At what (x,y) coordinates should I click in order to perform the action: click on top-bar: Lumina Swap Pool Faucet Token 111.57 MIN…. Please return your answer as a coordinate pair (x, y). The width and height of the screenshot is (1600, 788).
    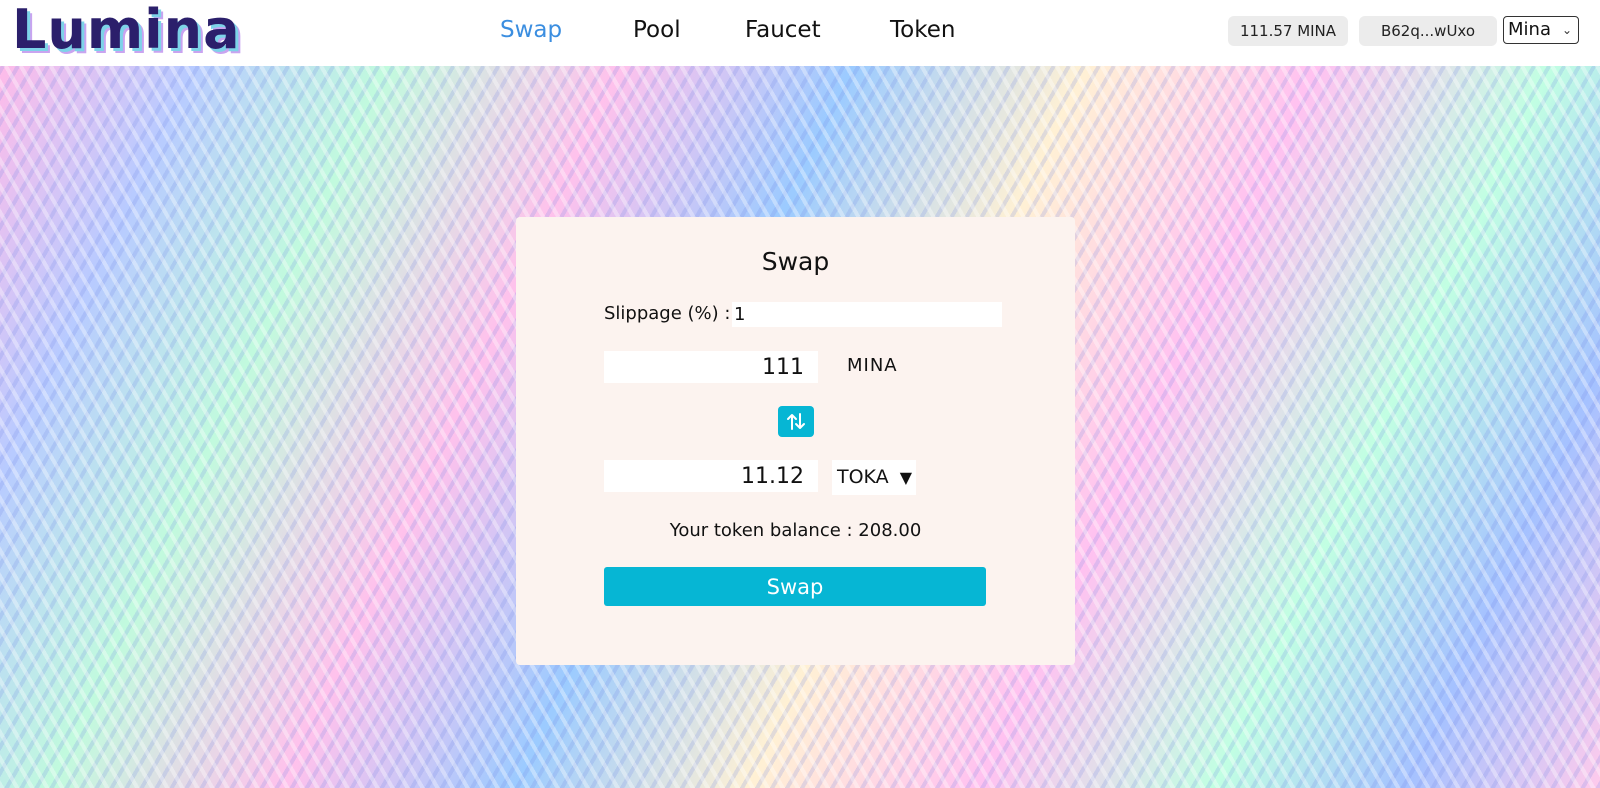
    Looking at the image, I should click on (800, 33).